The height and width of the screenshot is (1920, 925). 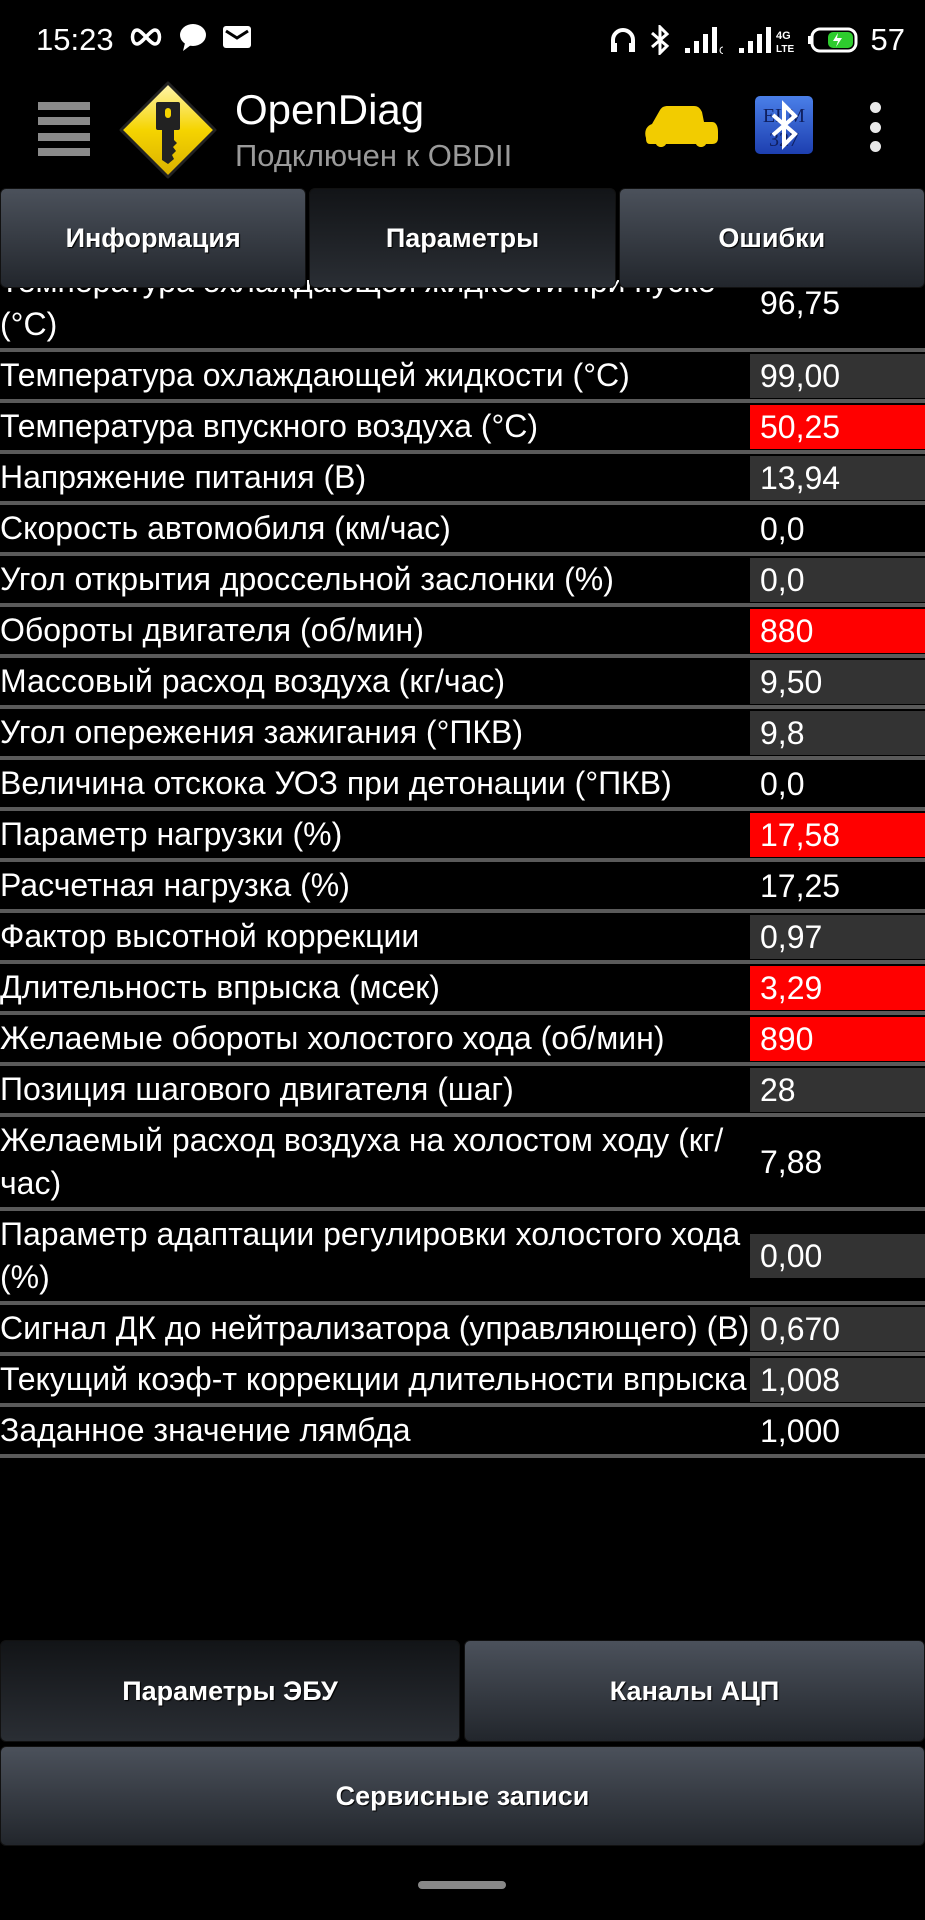 I want to click on parameter-label: Температура впускного воздуха (°C), so click(x=269, y=426).